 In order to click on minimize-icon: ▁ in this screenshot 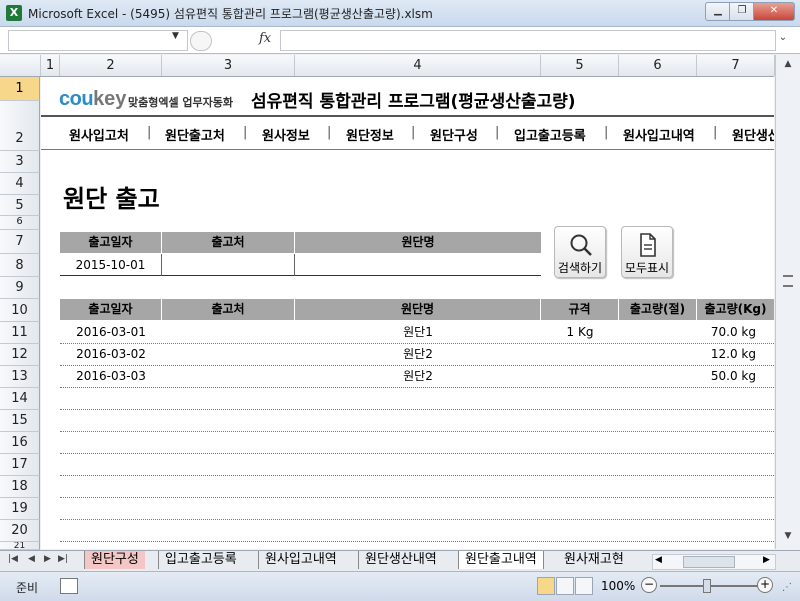, I will do `click(718, 10)`.